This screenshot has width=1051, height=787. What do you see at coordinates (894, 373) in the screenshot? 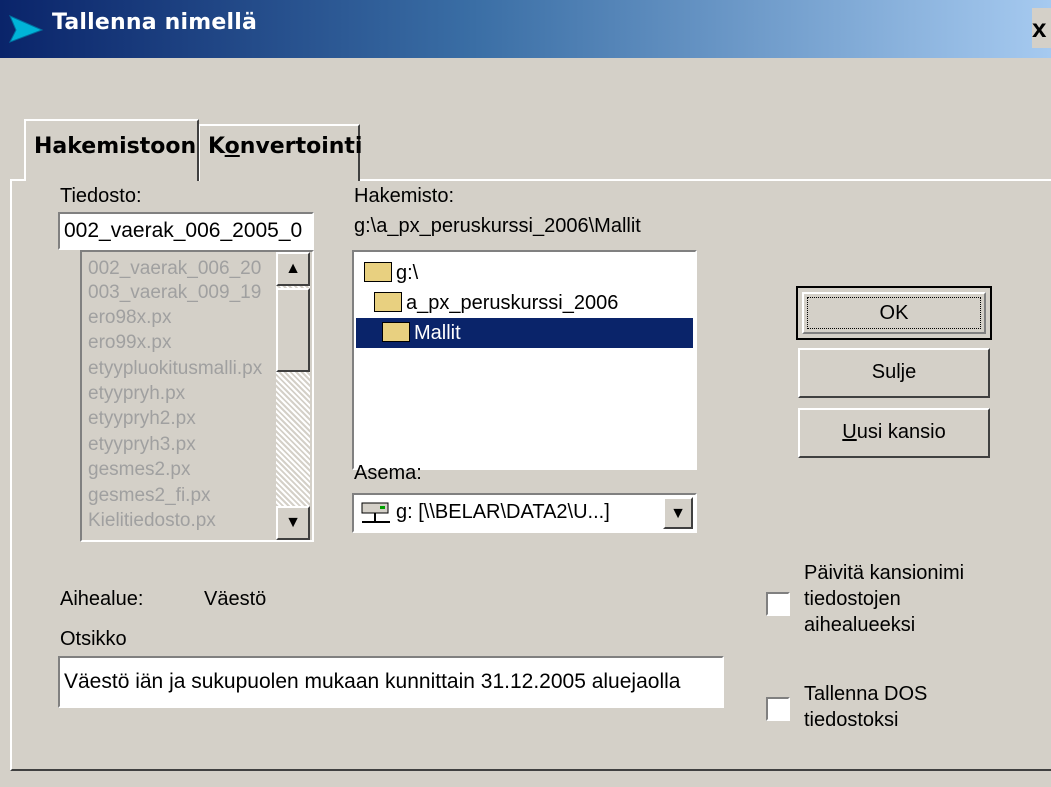
I see `close-dialog-button: Sulje` at bounding box center [894, 373].